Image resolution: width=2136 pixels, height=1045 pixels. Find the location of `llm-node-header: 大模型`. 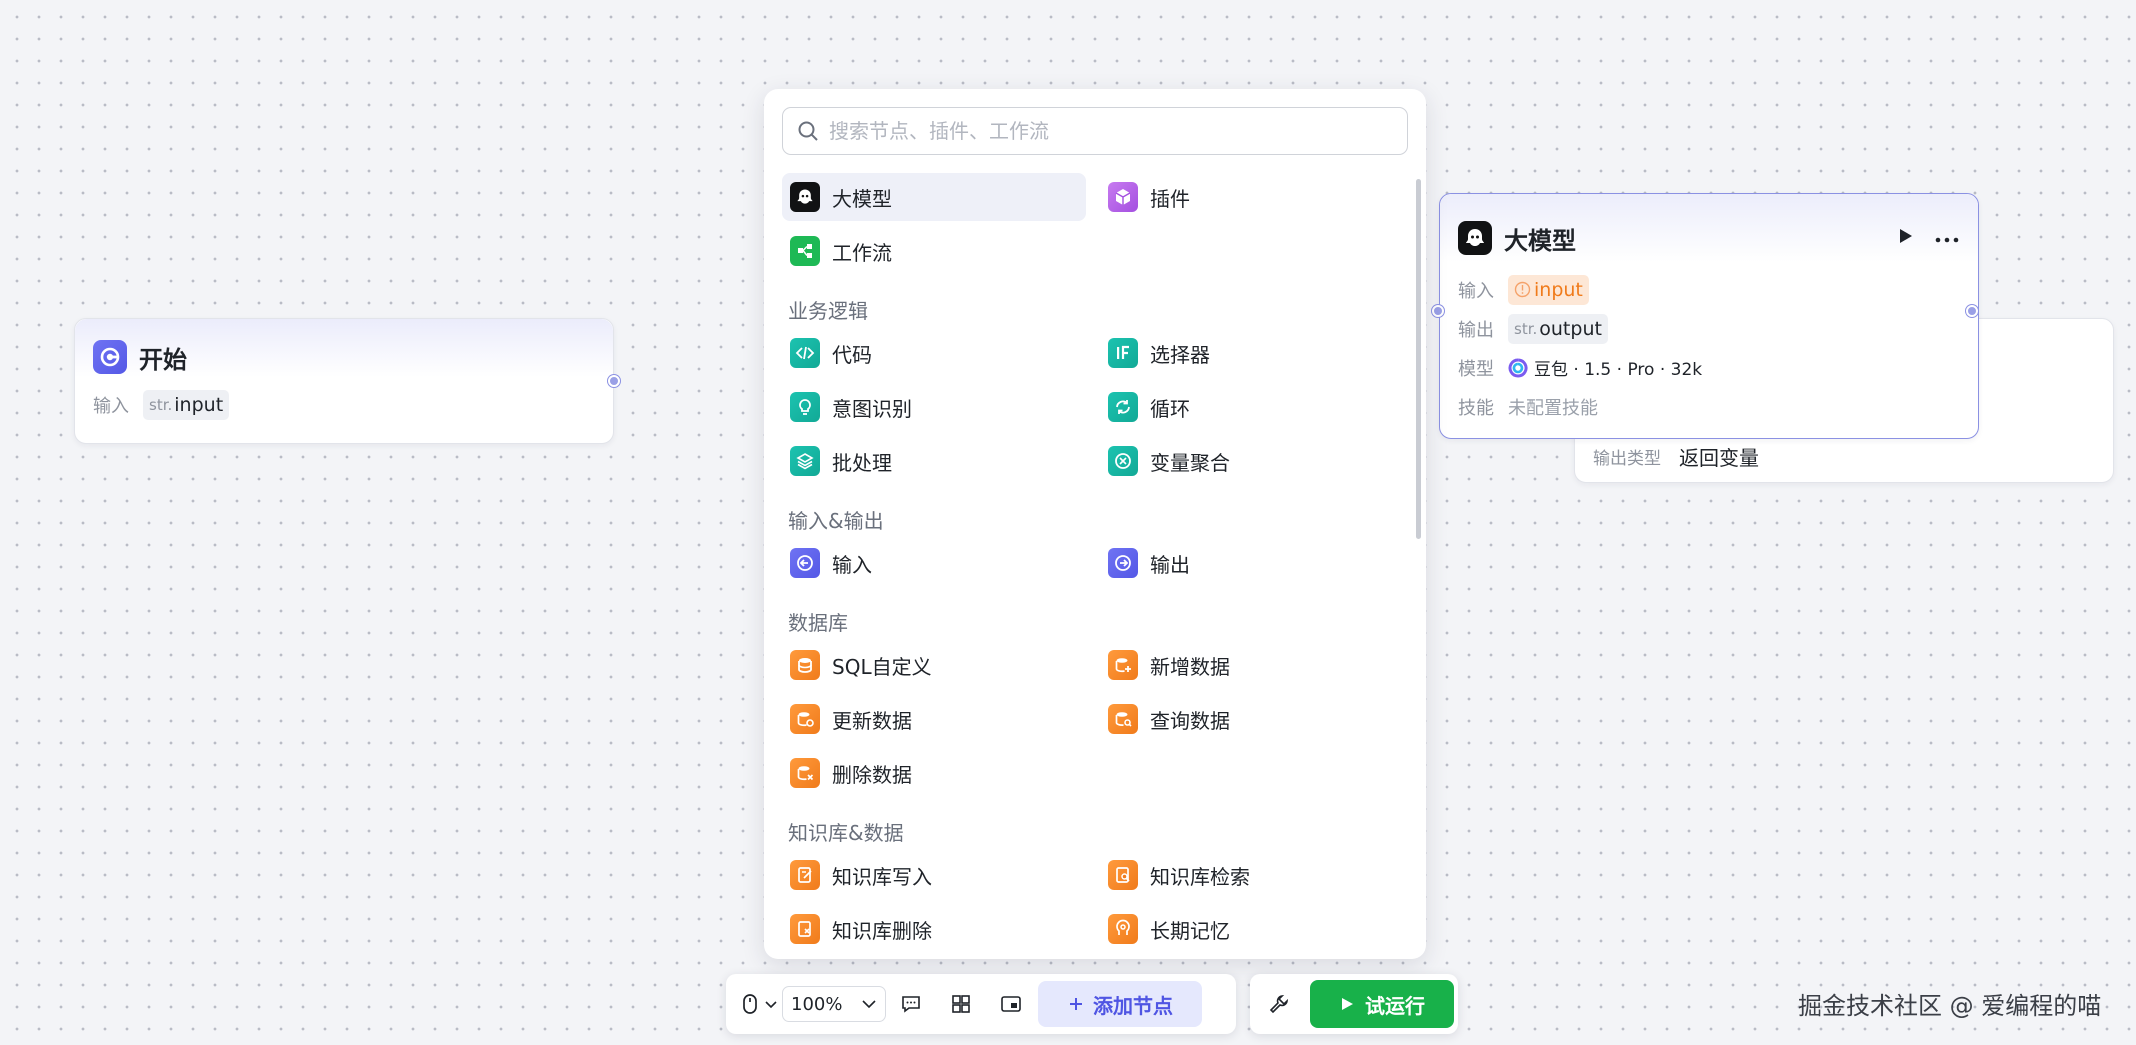

llm-node-header: 大模型 is located at coordinates (1709, 228).